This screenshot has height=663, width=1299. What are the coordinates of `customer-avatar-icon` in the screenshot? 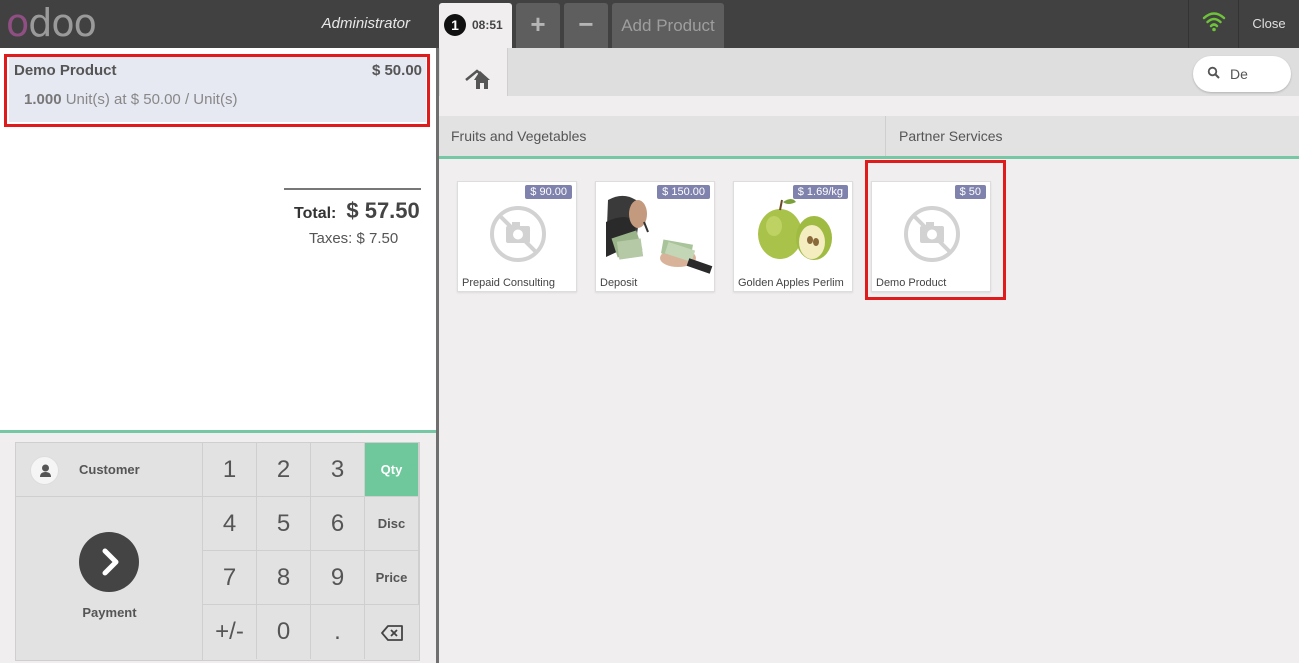 It's located at (44, 470).